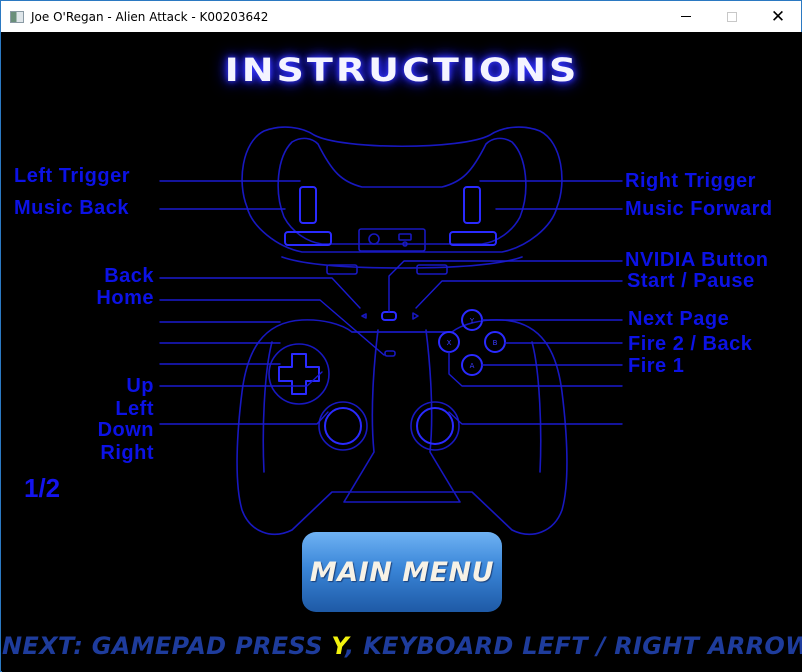  What do you see at coordinates (495, 343) in the screenshot?
I see `b-button-label: B` at bounding box center [495, 343].